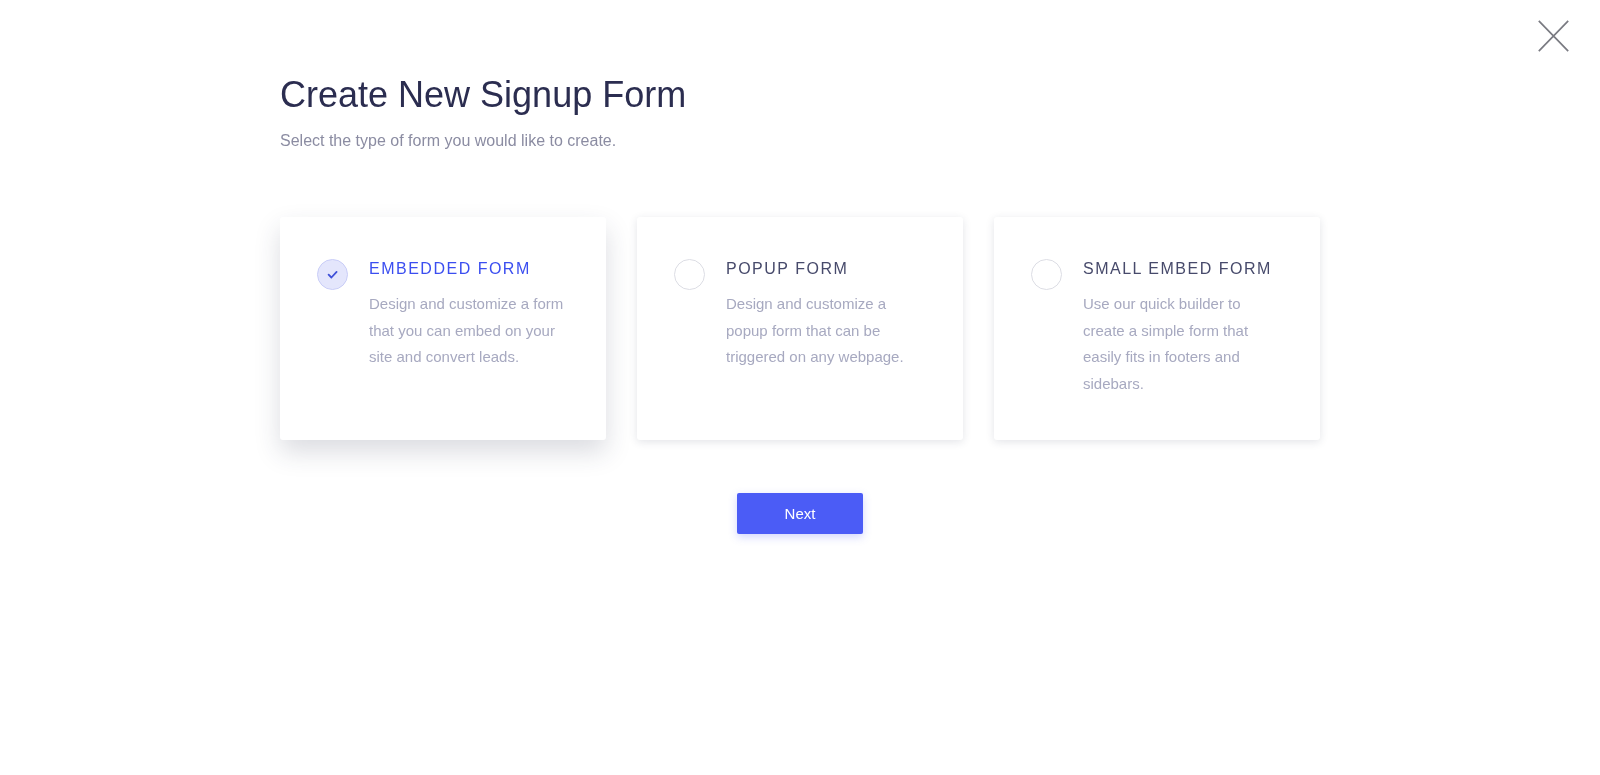 Image resolution: width=1600 pixels, height=775 pixels. I want to click on form-type-card: POPUP FORM Design and customize a popup form that can be triggered on any webpage., so click(800, 328).